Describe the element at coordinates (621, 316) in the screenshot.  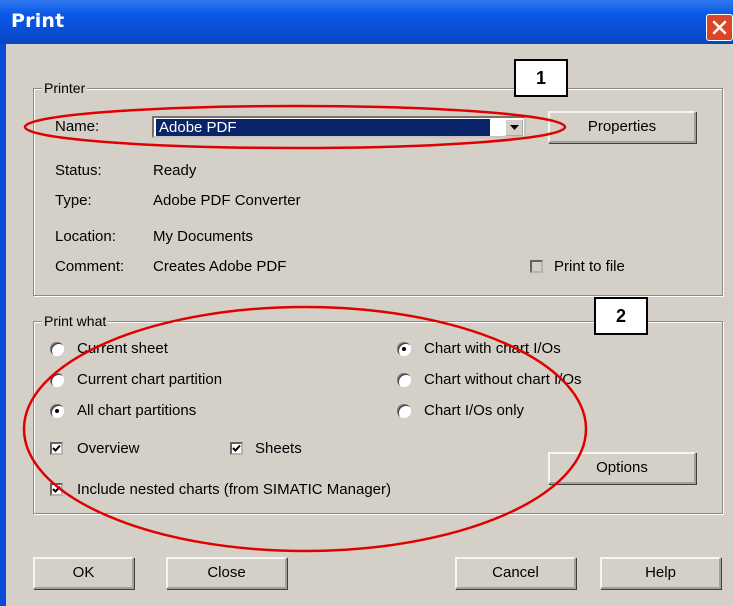
I see `annotation-callout-2: 2` at that location.